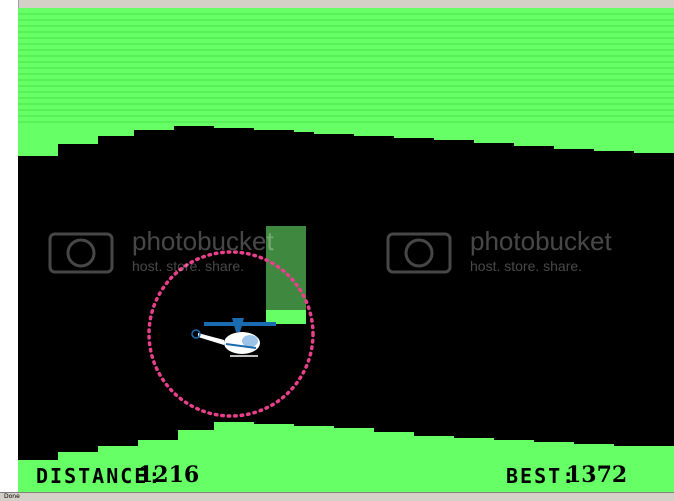  I want to click on target-ring, so click(231, 334).